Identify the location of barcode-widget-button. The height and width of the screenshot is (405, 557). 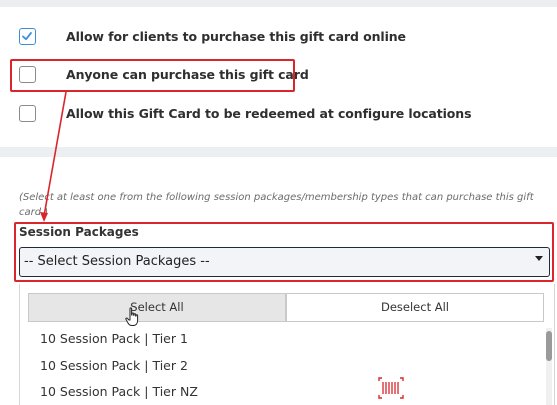
(391, 388).